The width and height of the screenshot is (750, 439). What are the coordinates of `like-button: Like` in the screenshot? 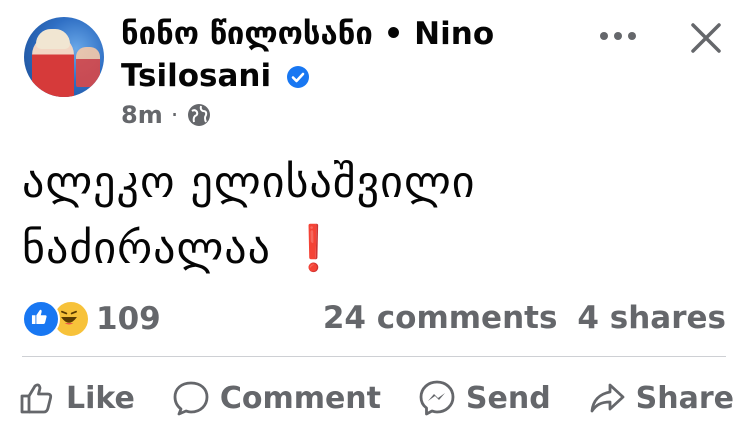 It's located at (76, 398).